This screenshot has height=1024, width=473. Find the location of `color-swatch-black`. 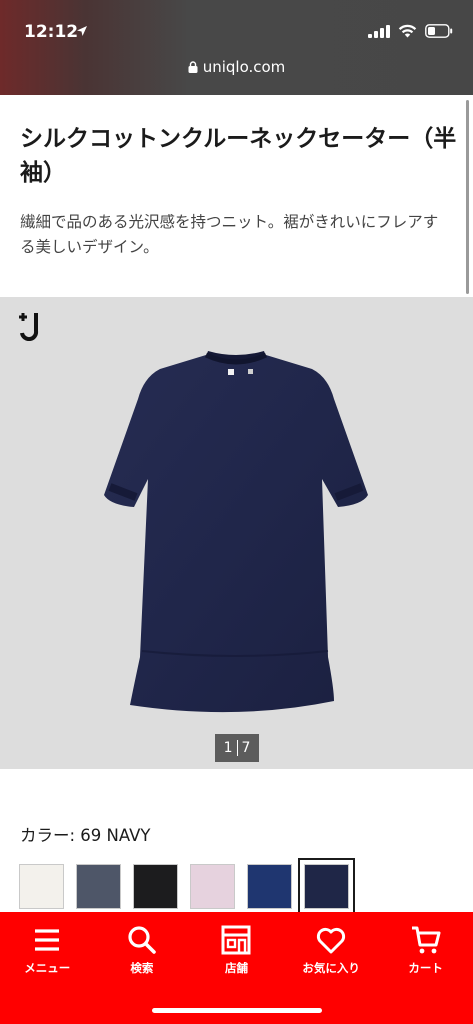

color-swatch-black is located at coordinates (155, 886).